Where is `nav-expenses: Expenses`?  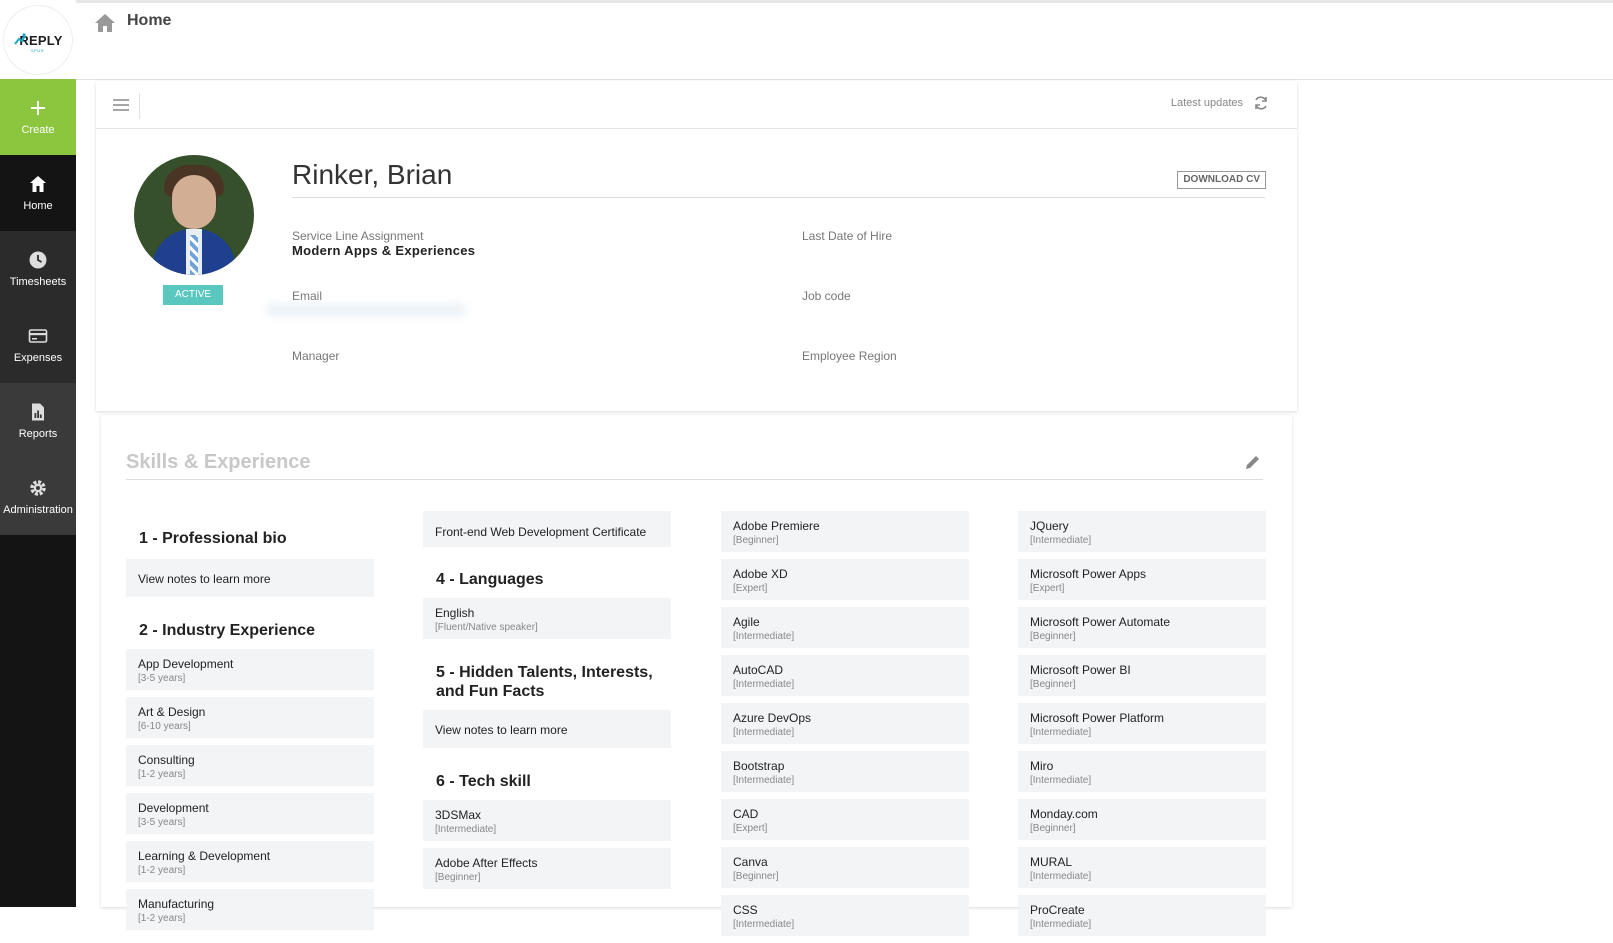
nav-expenses: Expenses is located at coordinates (38, 345).